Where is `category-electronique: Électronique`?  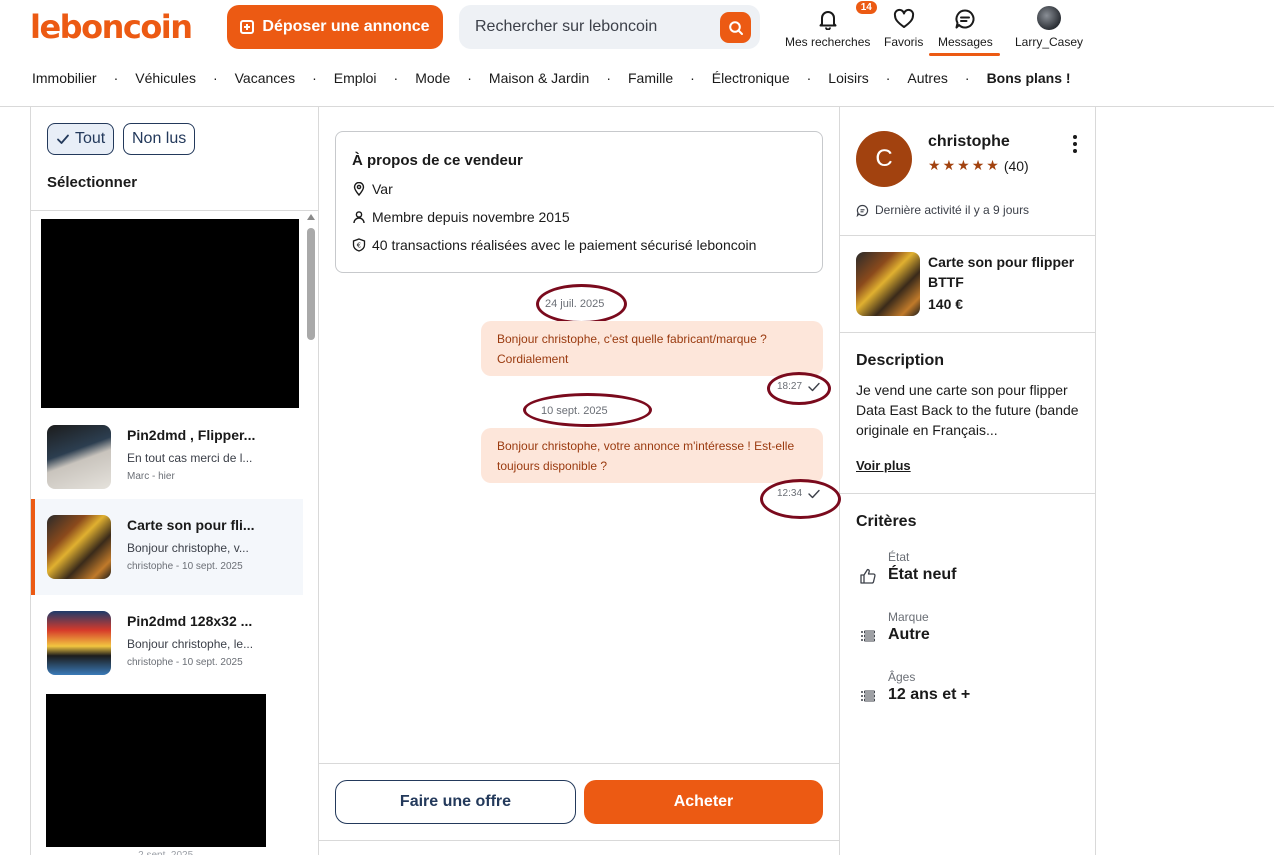
category-electronique: Électronique is located at coordinates (751, 78).